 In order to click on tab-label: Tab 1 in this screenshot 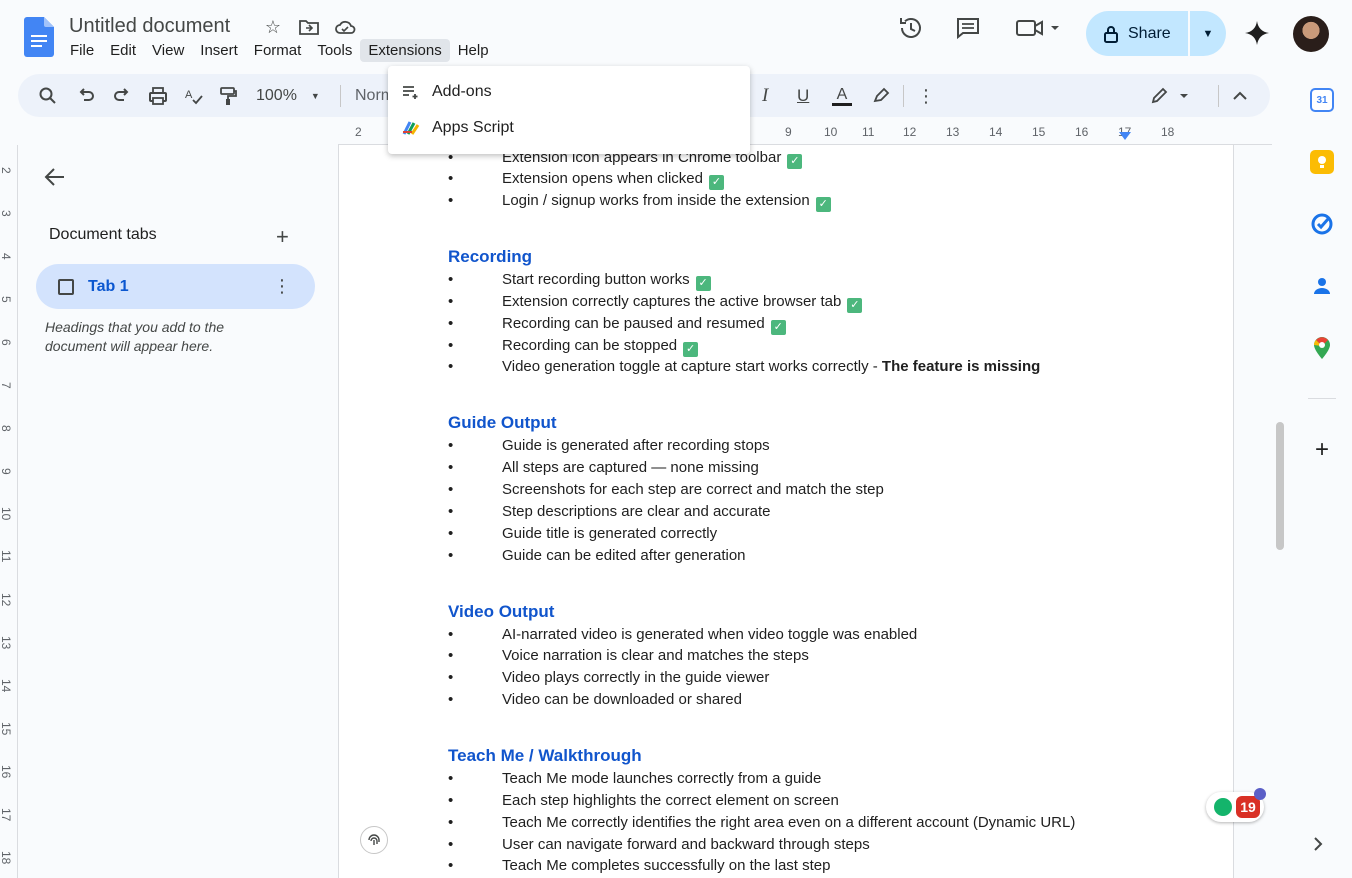, I will do `click(108, 286)`.